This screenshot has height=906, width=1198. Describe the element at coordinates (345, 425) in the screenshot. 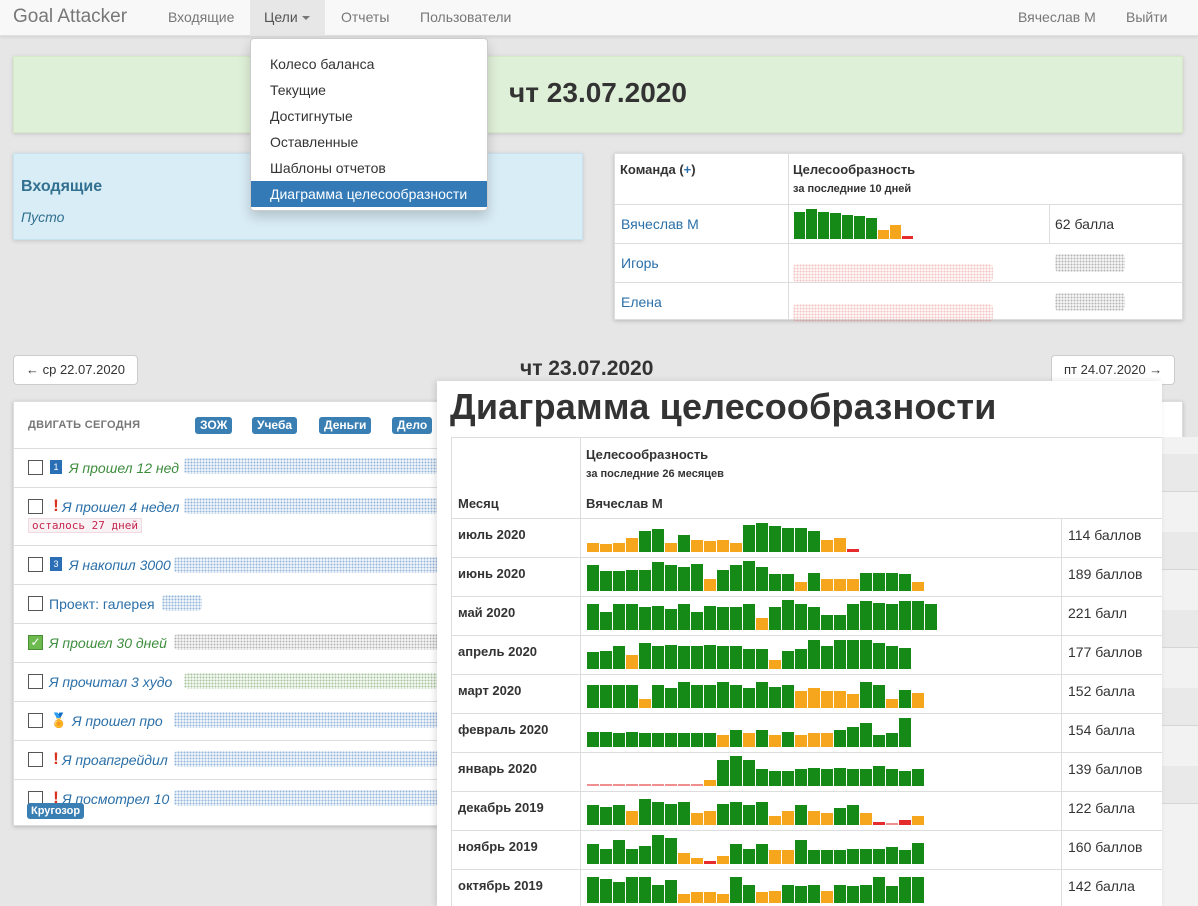

I see `tag-money: Деньги` at that location.